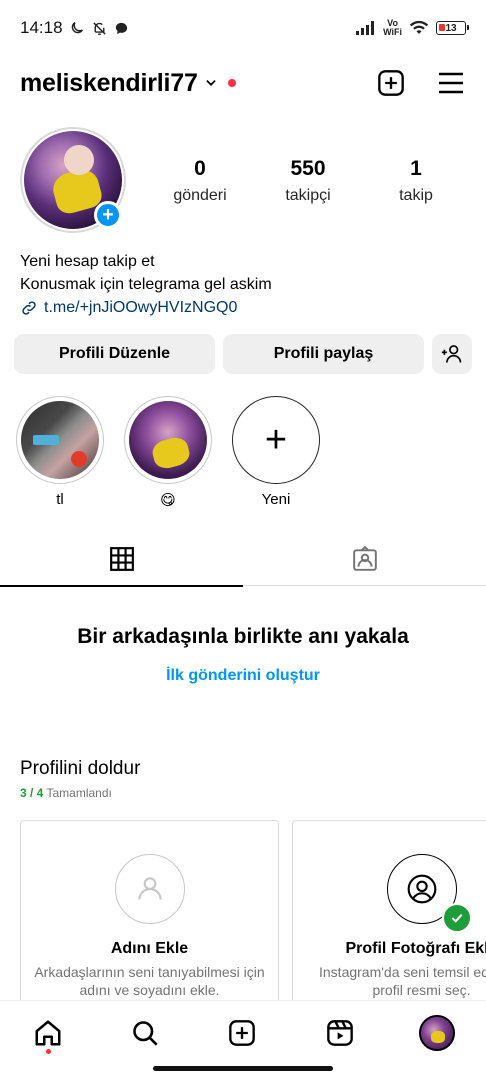 This screenshot has width=486, height=1080. I want to click on chevron-down-icon, so click(210, 83).